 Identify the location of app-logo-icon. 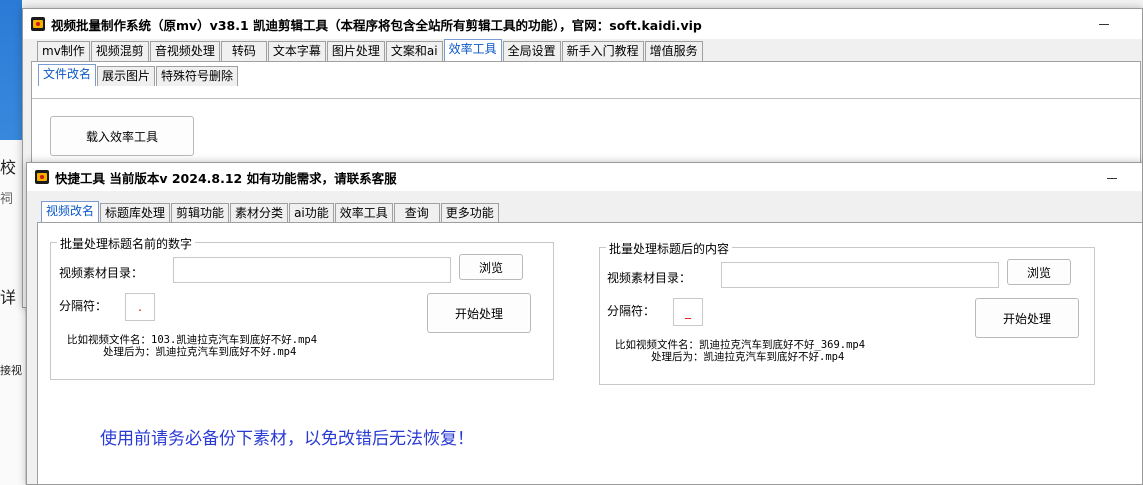
(38, 24).